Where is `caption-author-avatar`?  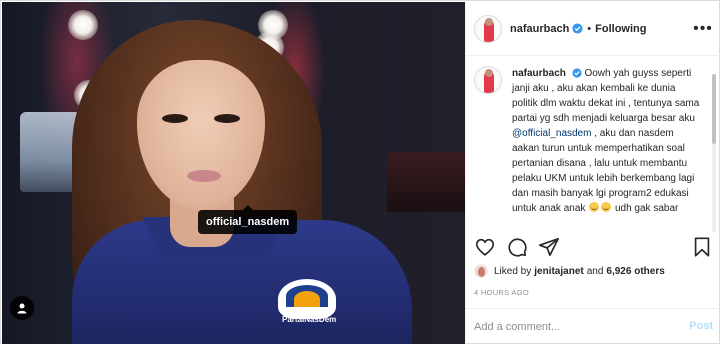 caption-author-avatar is located at coordinates (488, 80).